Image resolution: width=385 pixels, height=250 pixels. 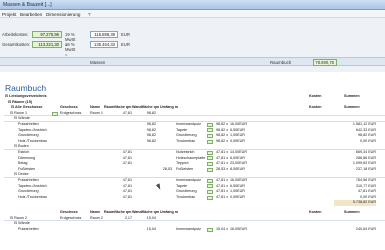 What do you see at coordinates (31, 14) in the screenshot?
I see `menu-bearbeiten: Bearbeiten` at bounding box center [31, 14].